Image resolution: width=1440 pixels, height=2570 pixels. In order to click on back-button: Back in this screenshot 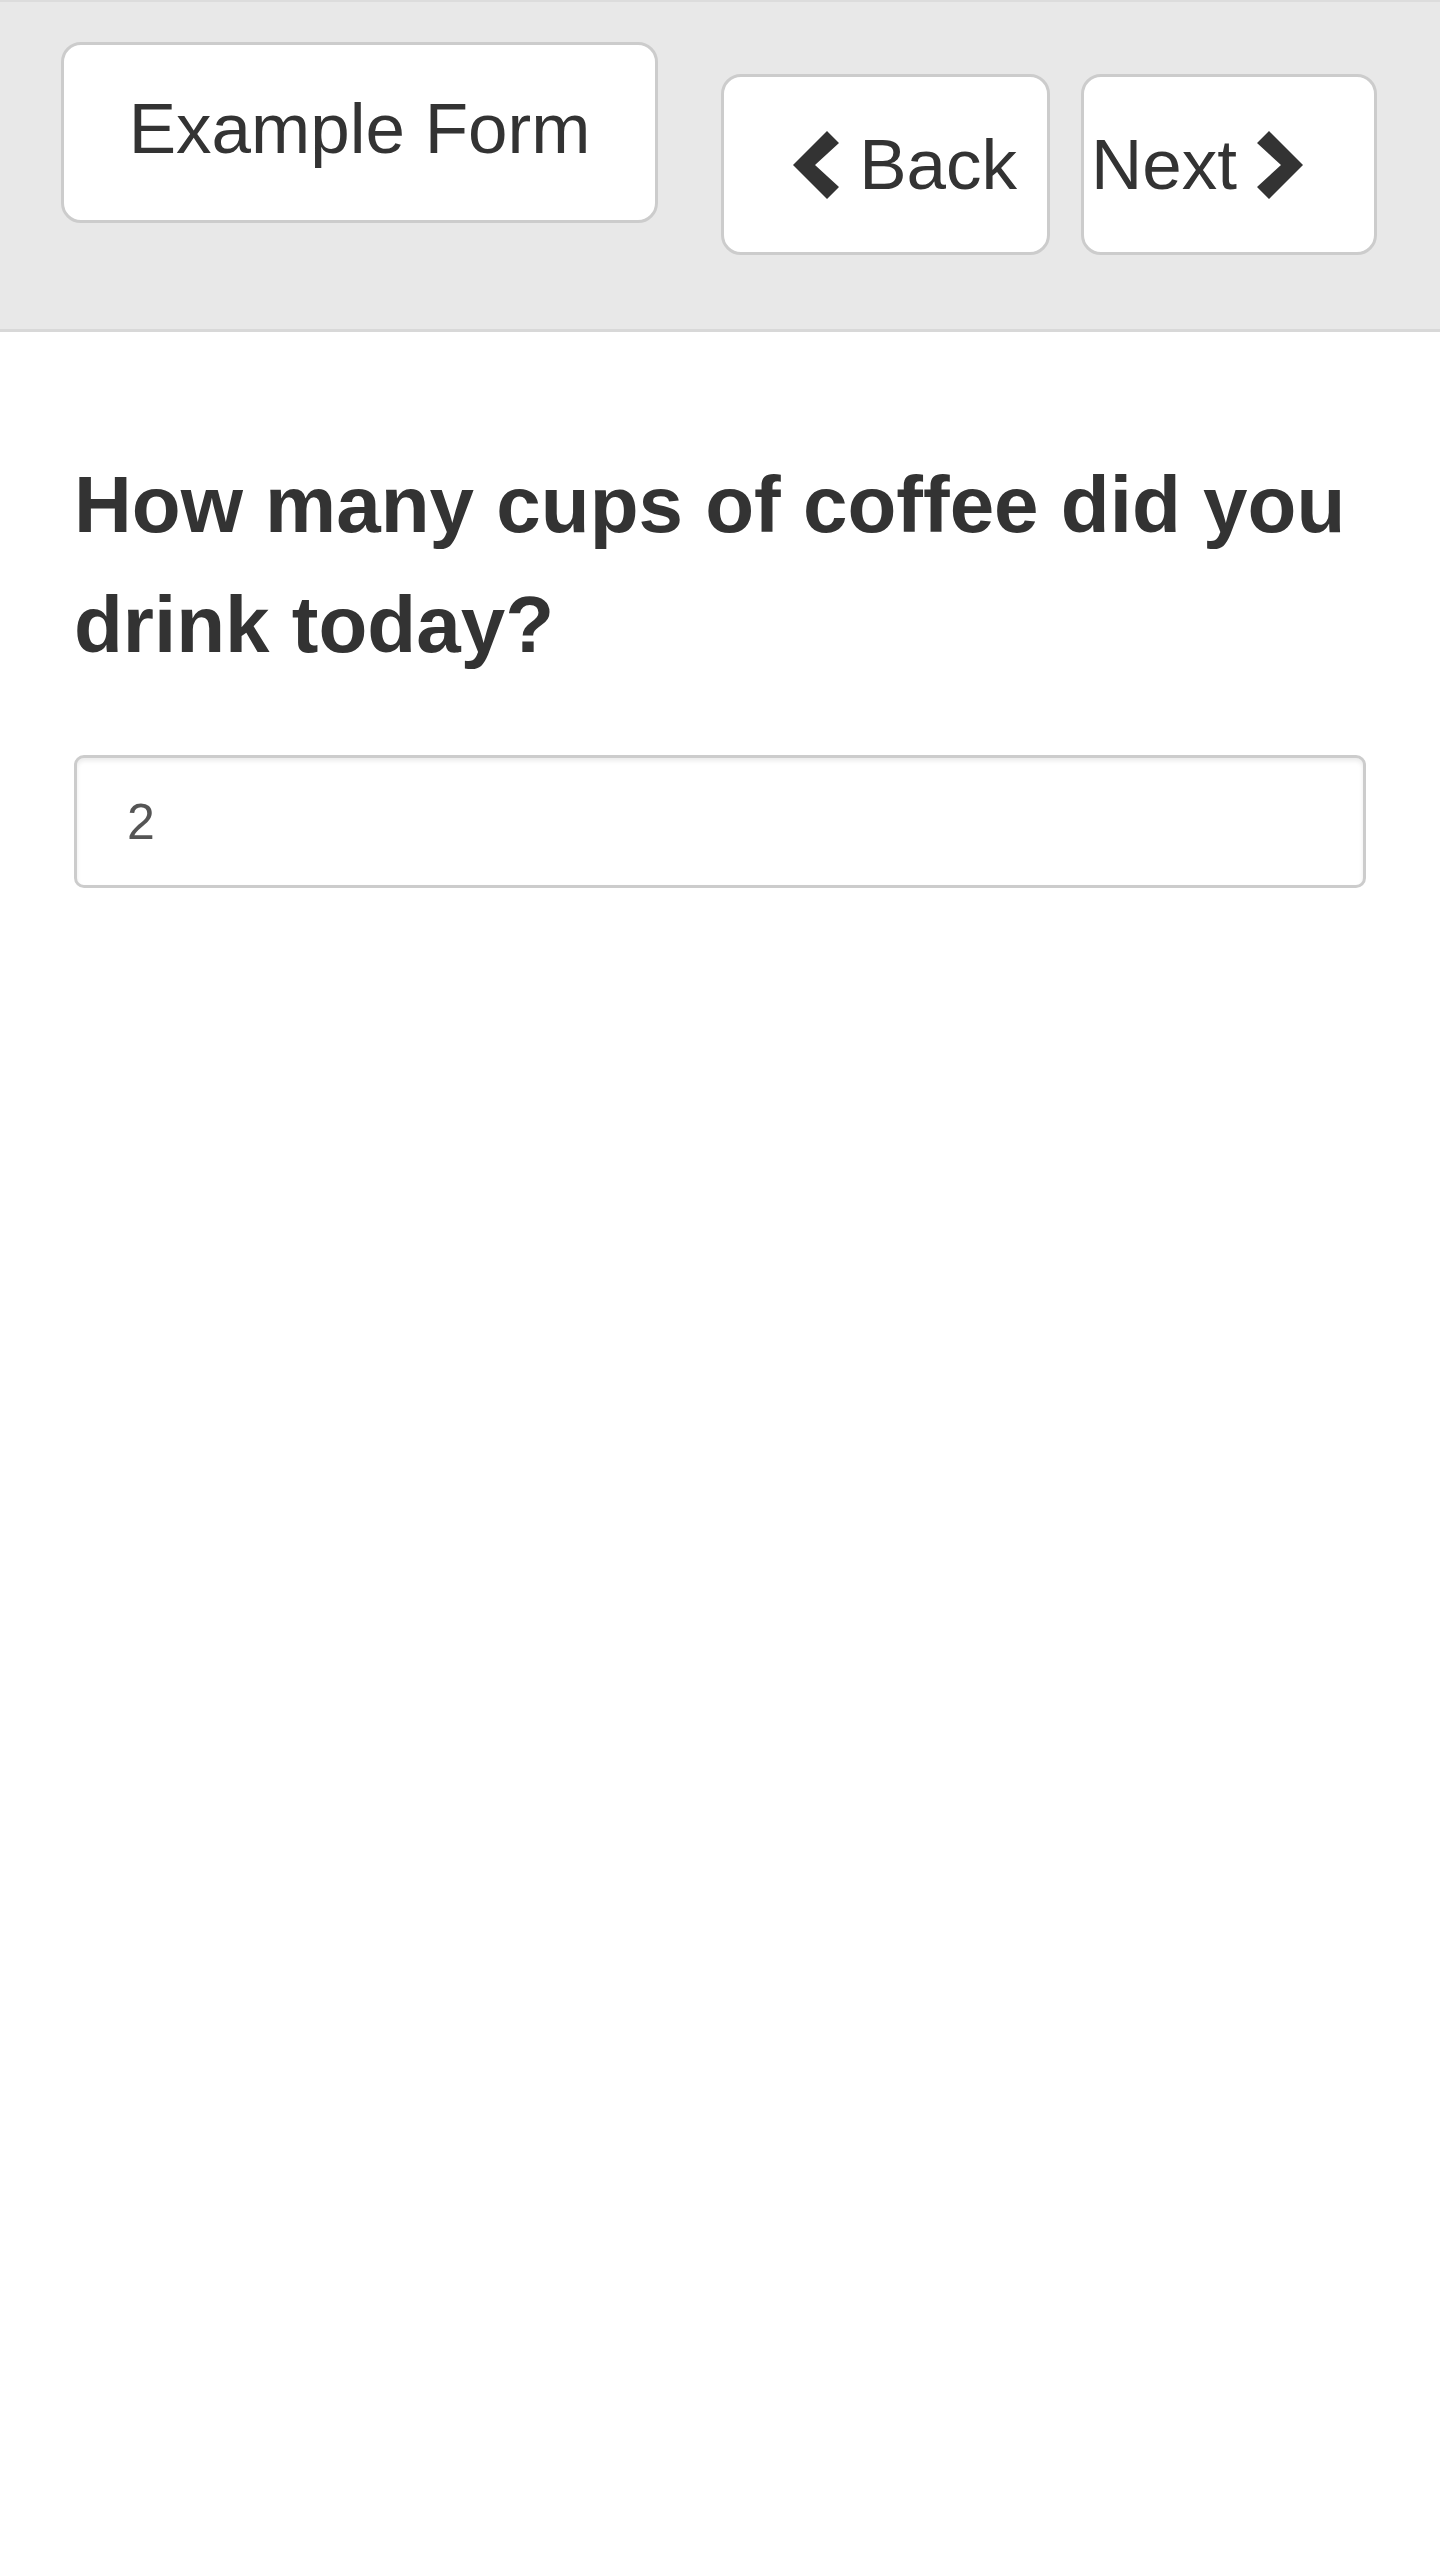, I will do `click(885, 164)`.